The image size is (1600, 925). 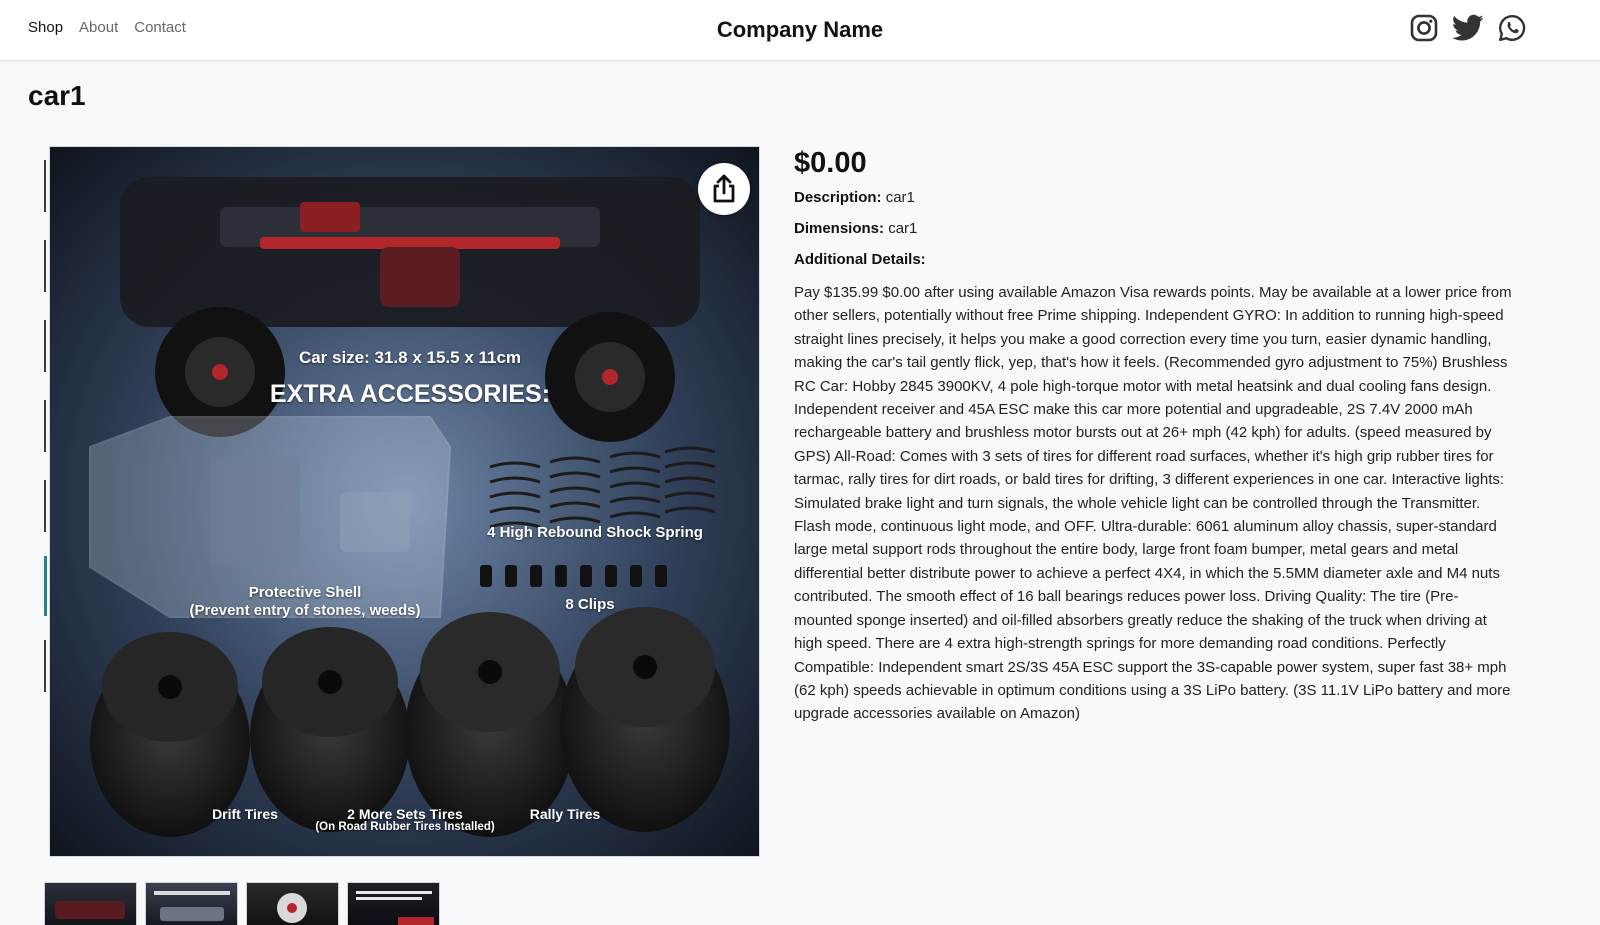 I want to click on dimensions-value: car1, so click(x=903, y=228).